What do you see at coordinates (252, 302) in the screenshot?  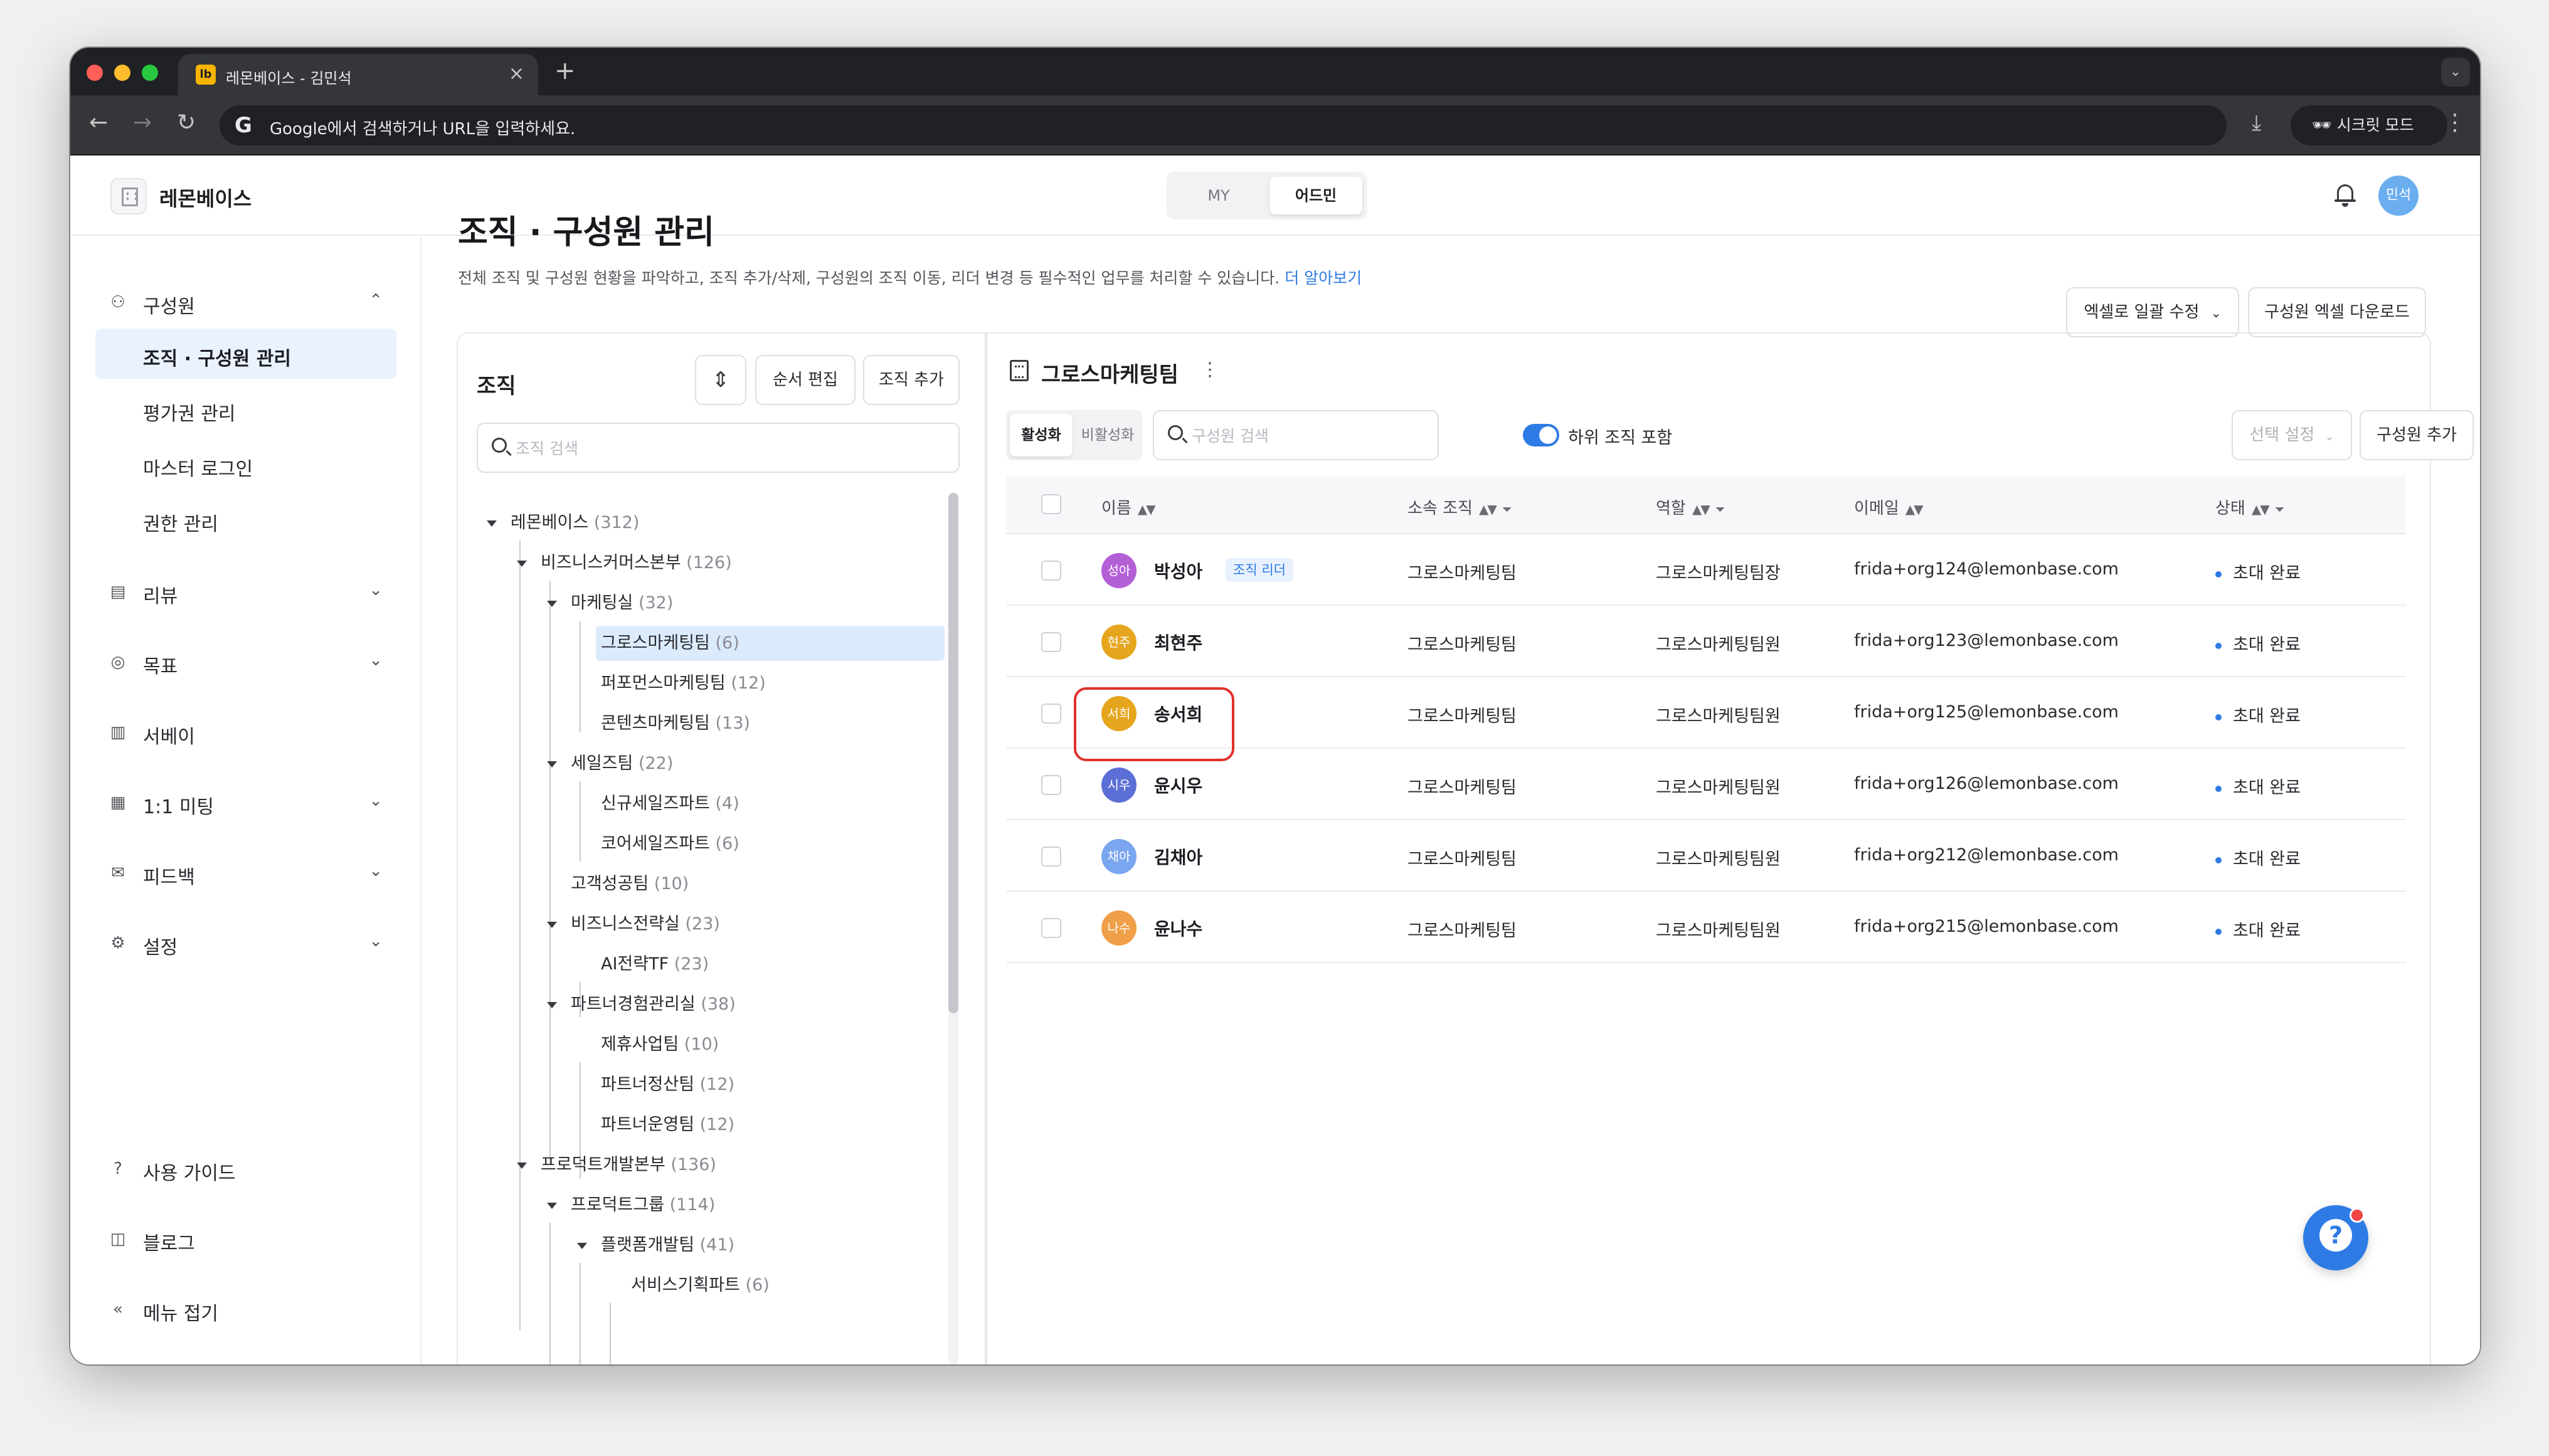 I see `sidebar-item-members: ⚇ 구성원 ⌃` at bounding box center [252, 302].